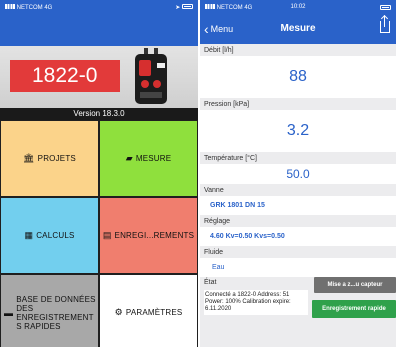  Describe the element at coordinates (153, 158) in the screenshot. I see `tile-label: MESURE` at that location.